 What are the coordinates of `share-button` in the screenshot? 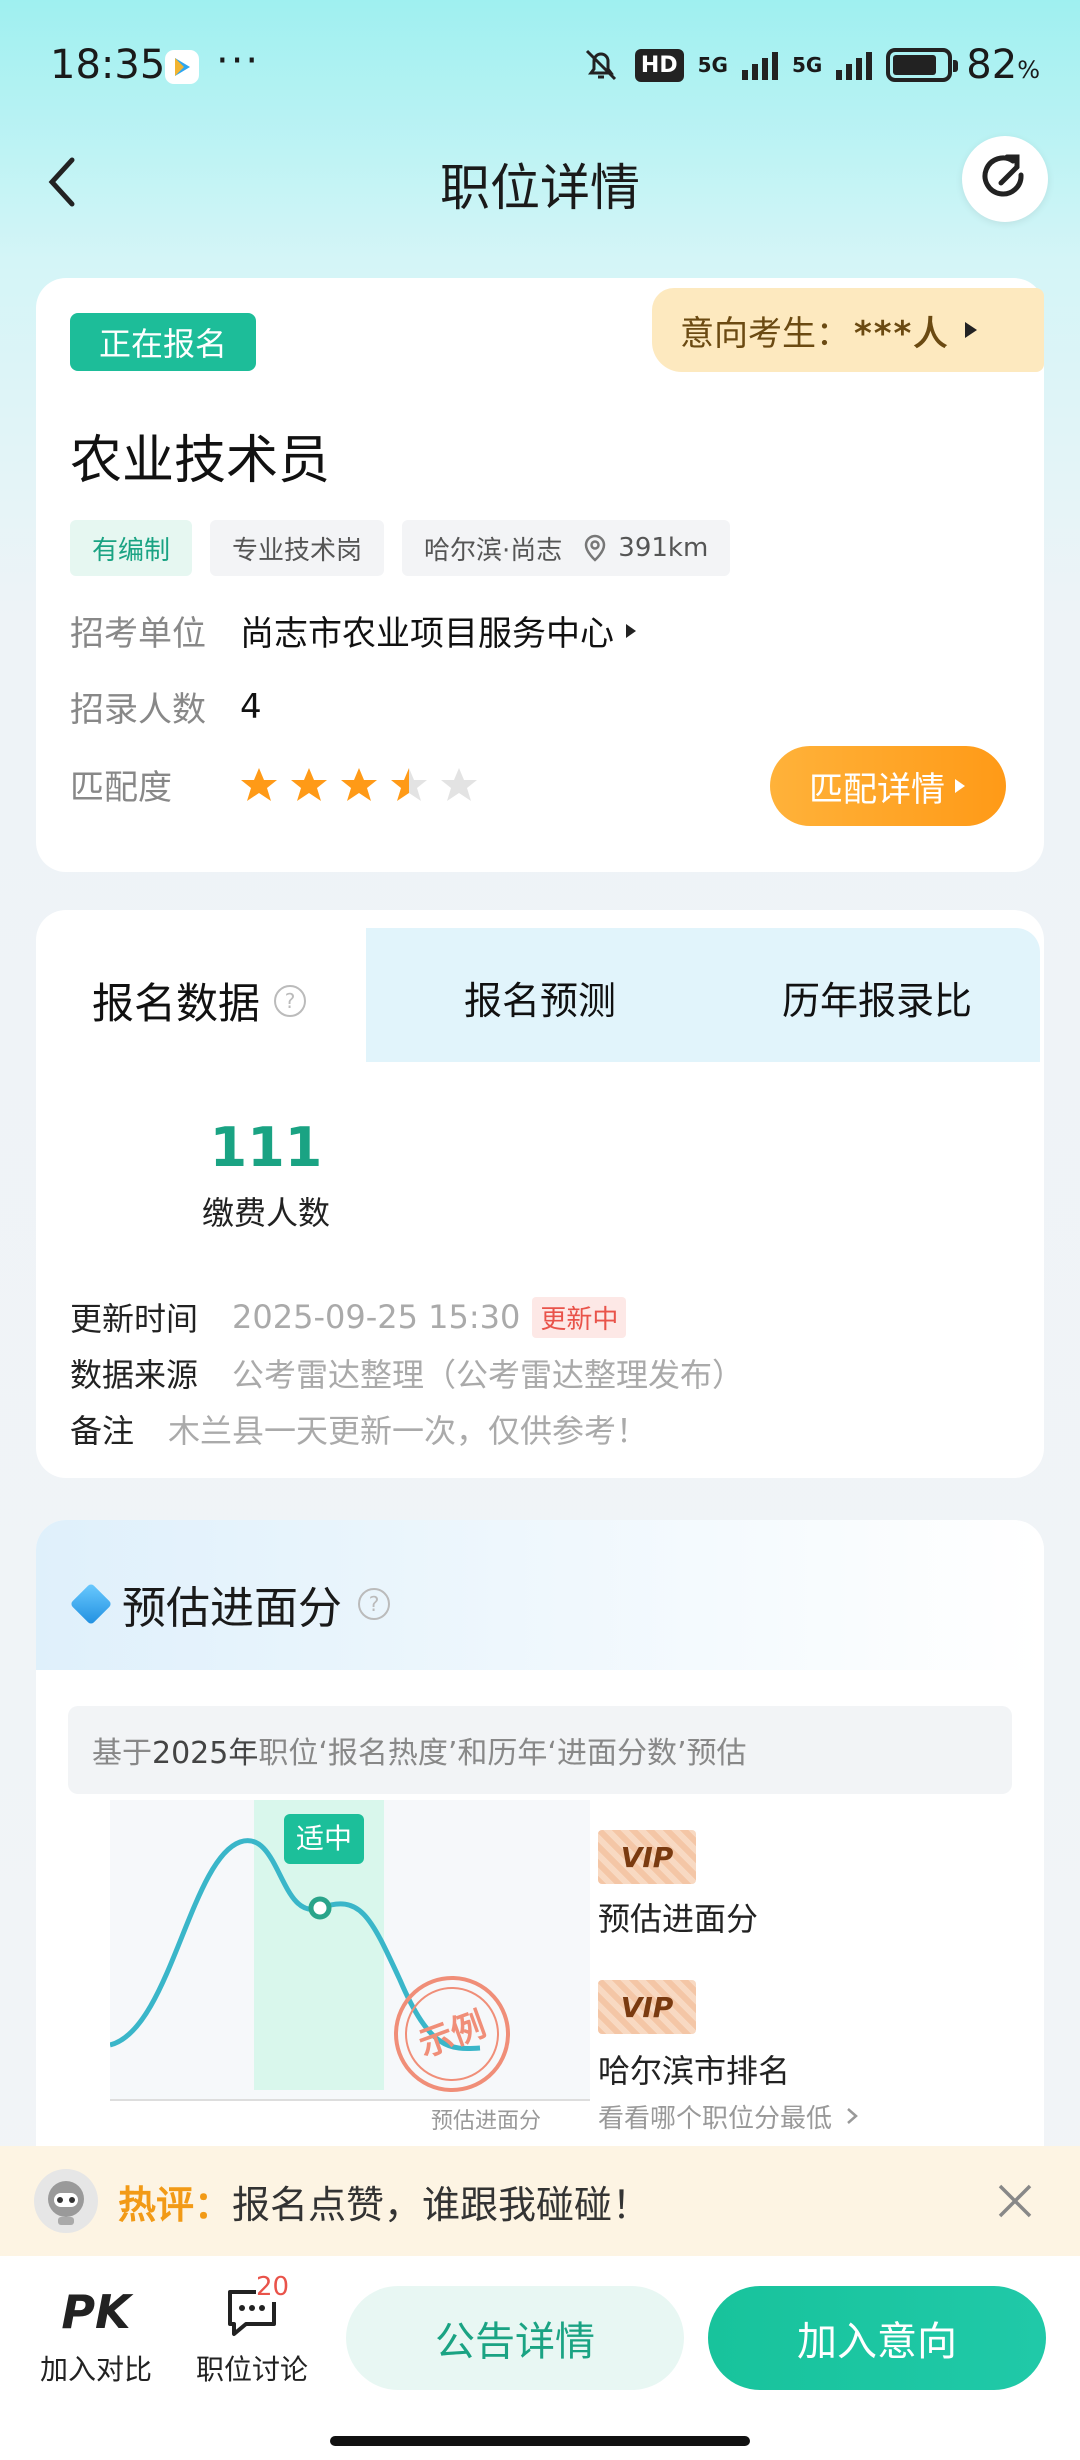 It's located at (1005, 179).